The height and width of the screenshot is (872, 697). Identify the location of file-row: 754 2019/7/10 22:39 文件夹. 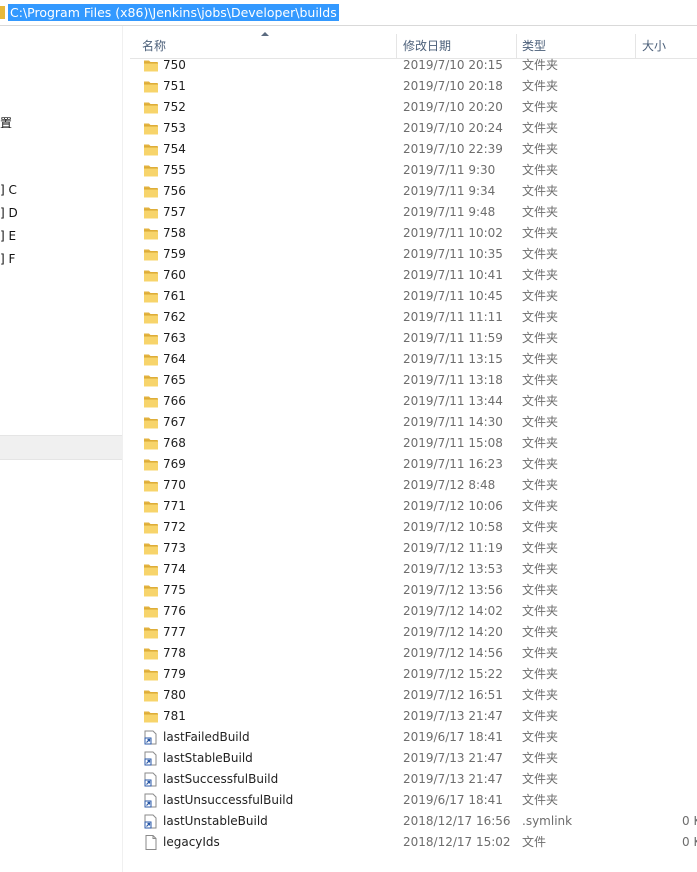
(413, 149).